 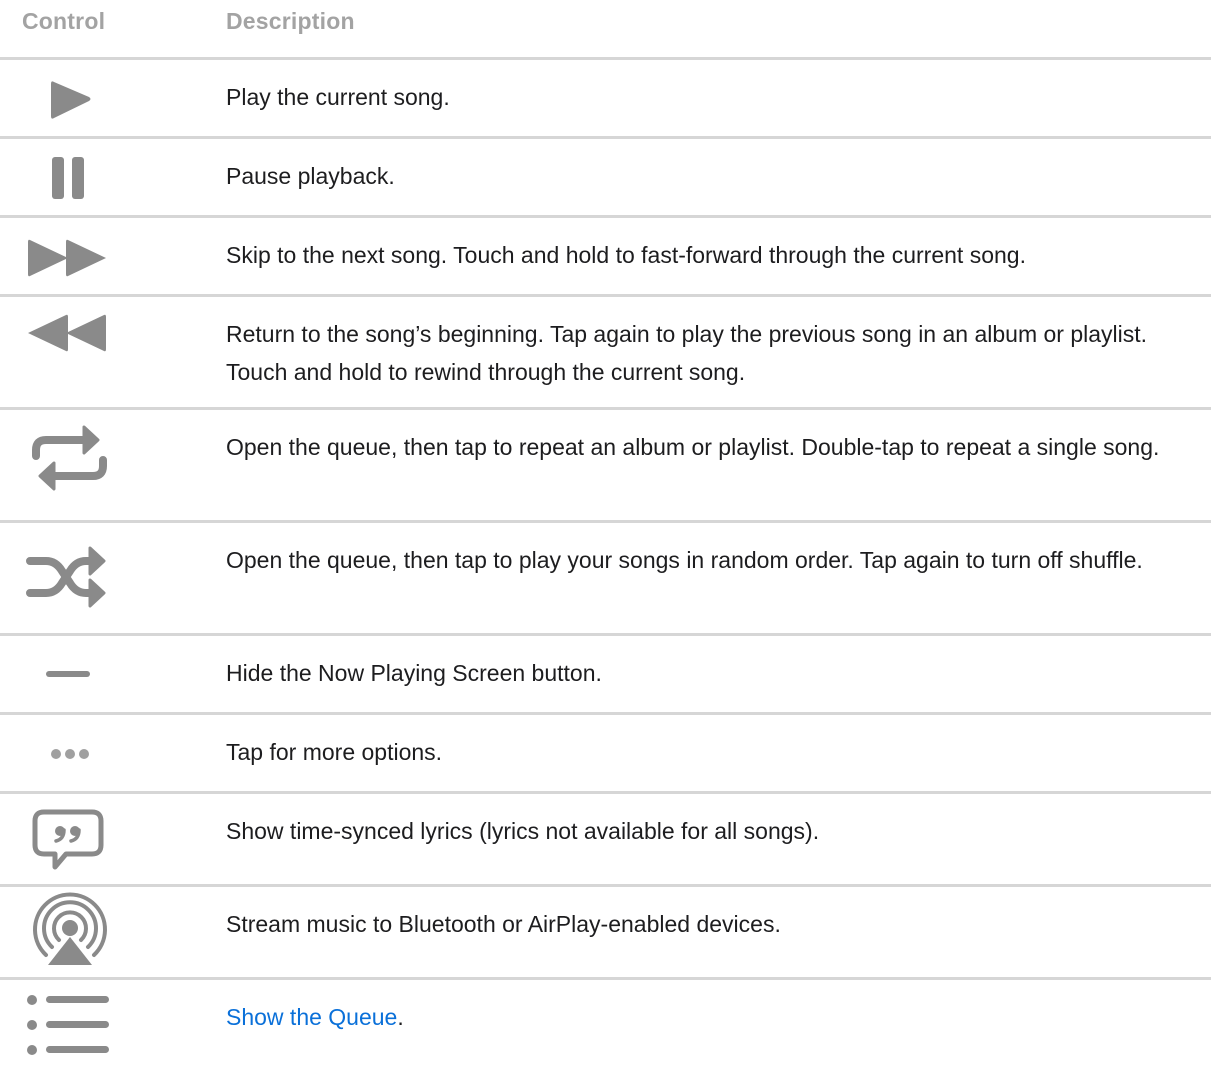 What do you see at coordinates (290, 21) in the screenshot?
I see `header-description: Description` at bounding box center [290, 21].